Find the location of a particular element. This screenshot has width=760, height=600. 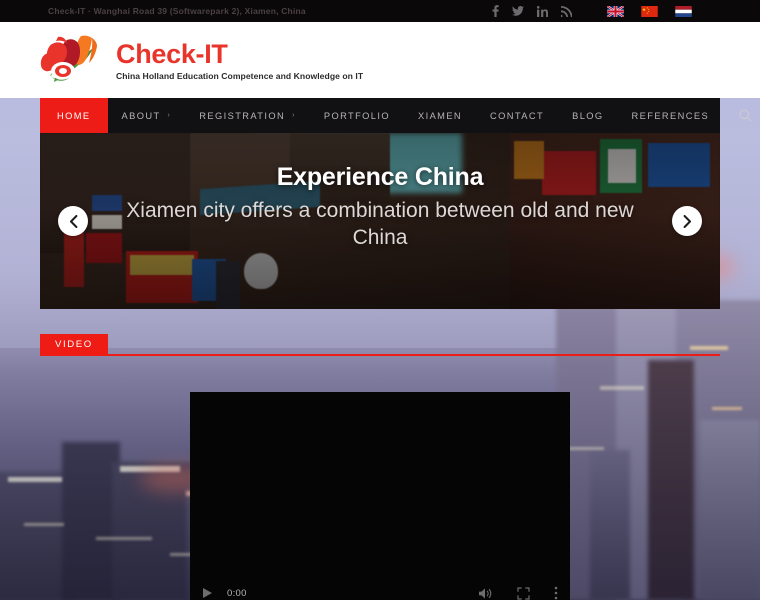

slider-next-button is located at coordinates (687, 221).